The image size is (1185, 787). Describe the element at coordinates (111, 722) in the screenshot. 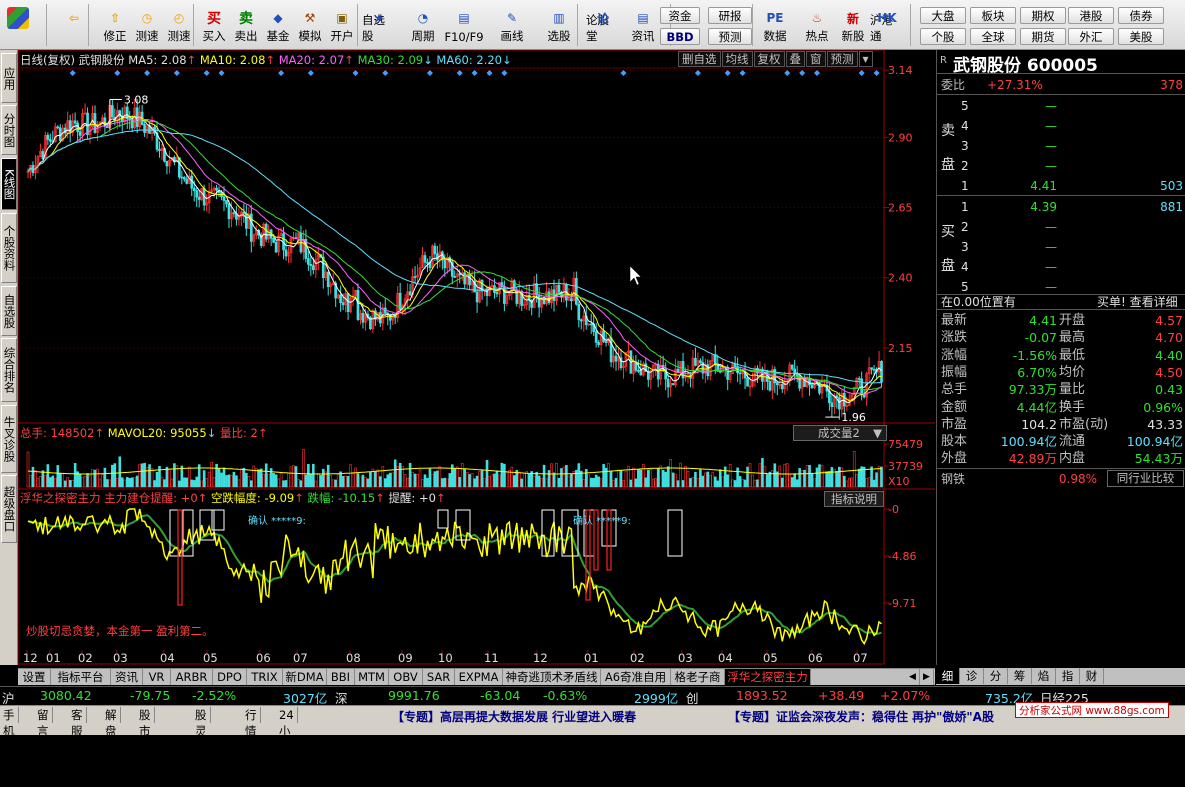

I see `bottom-button-3: 解盘` at that location.